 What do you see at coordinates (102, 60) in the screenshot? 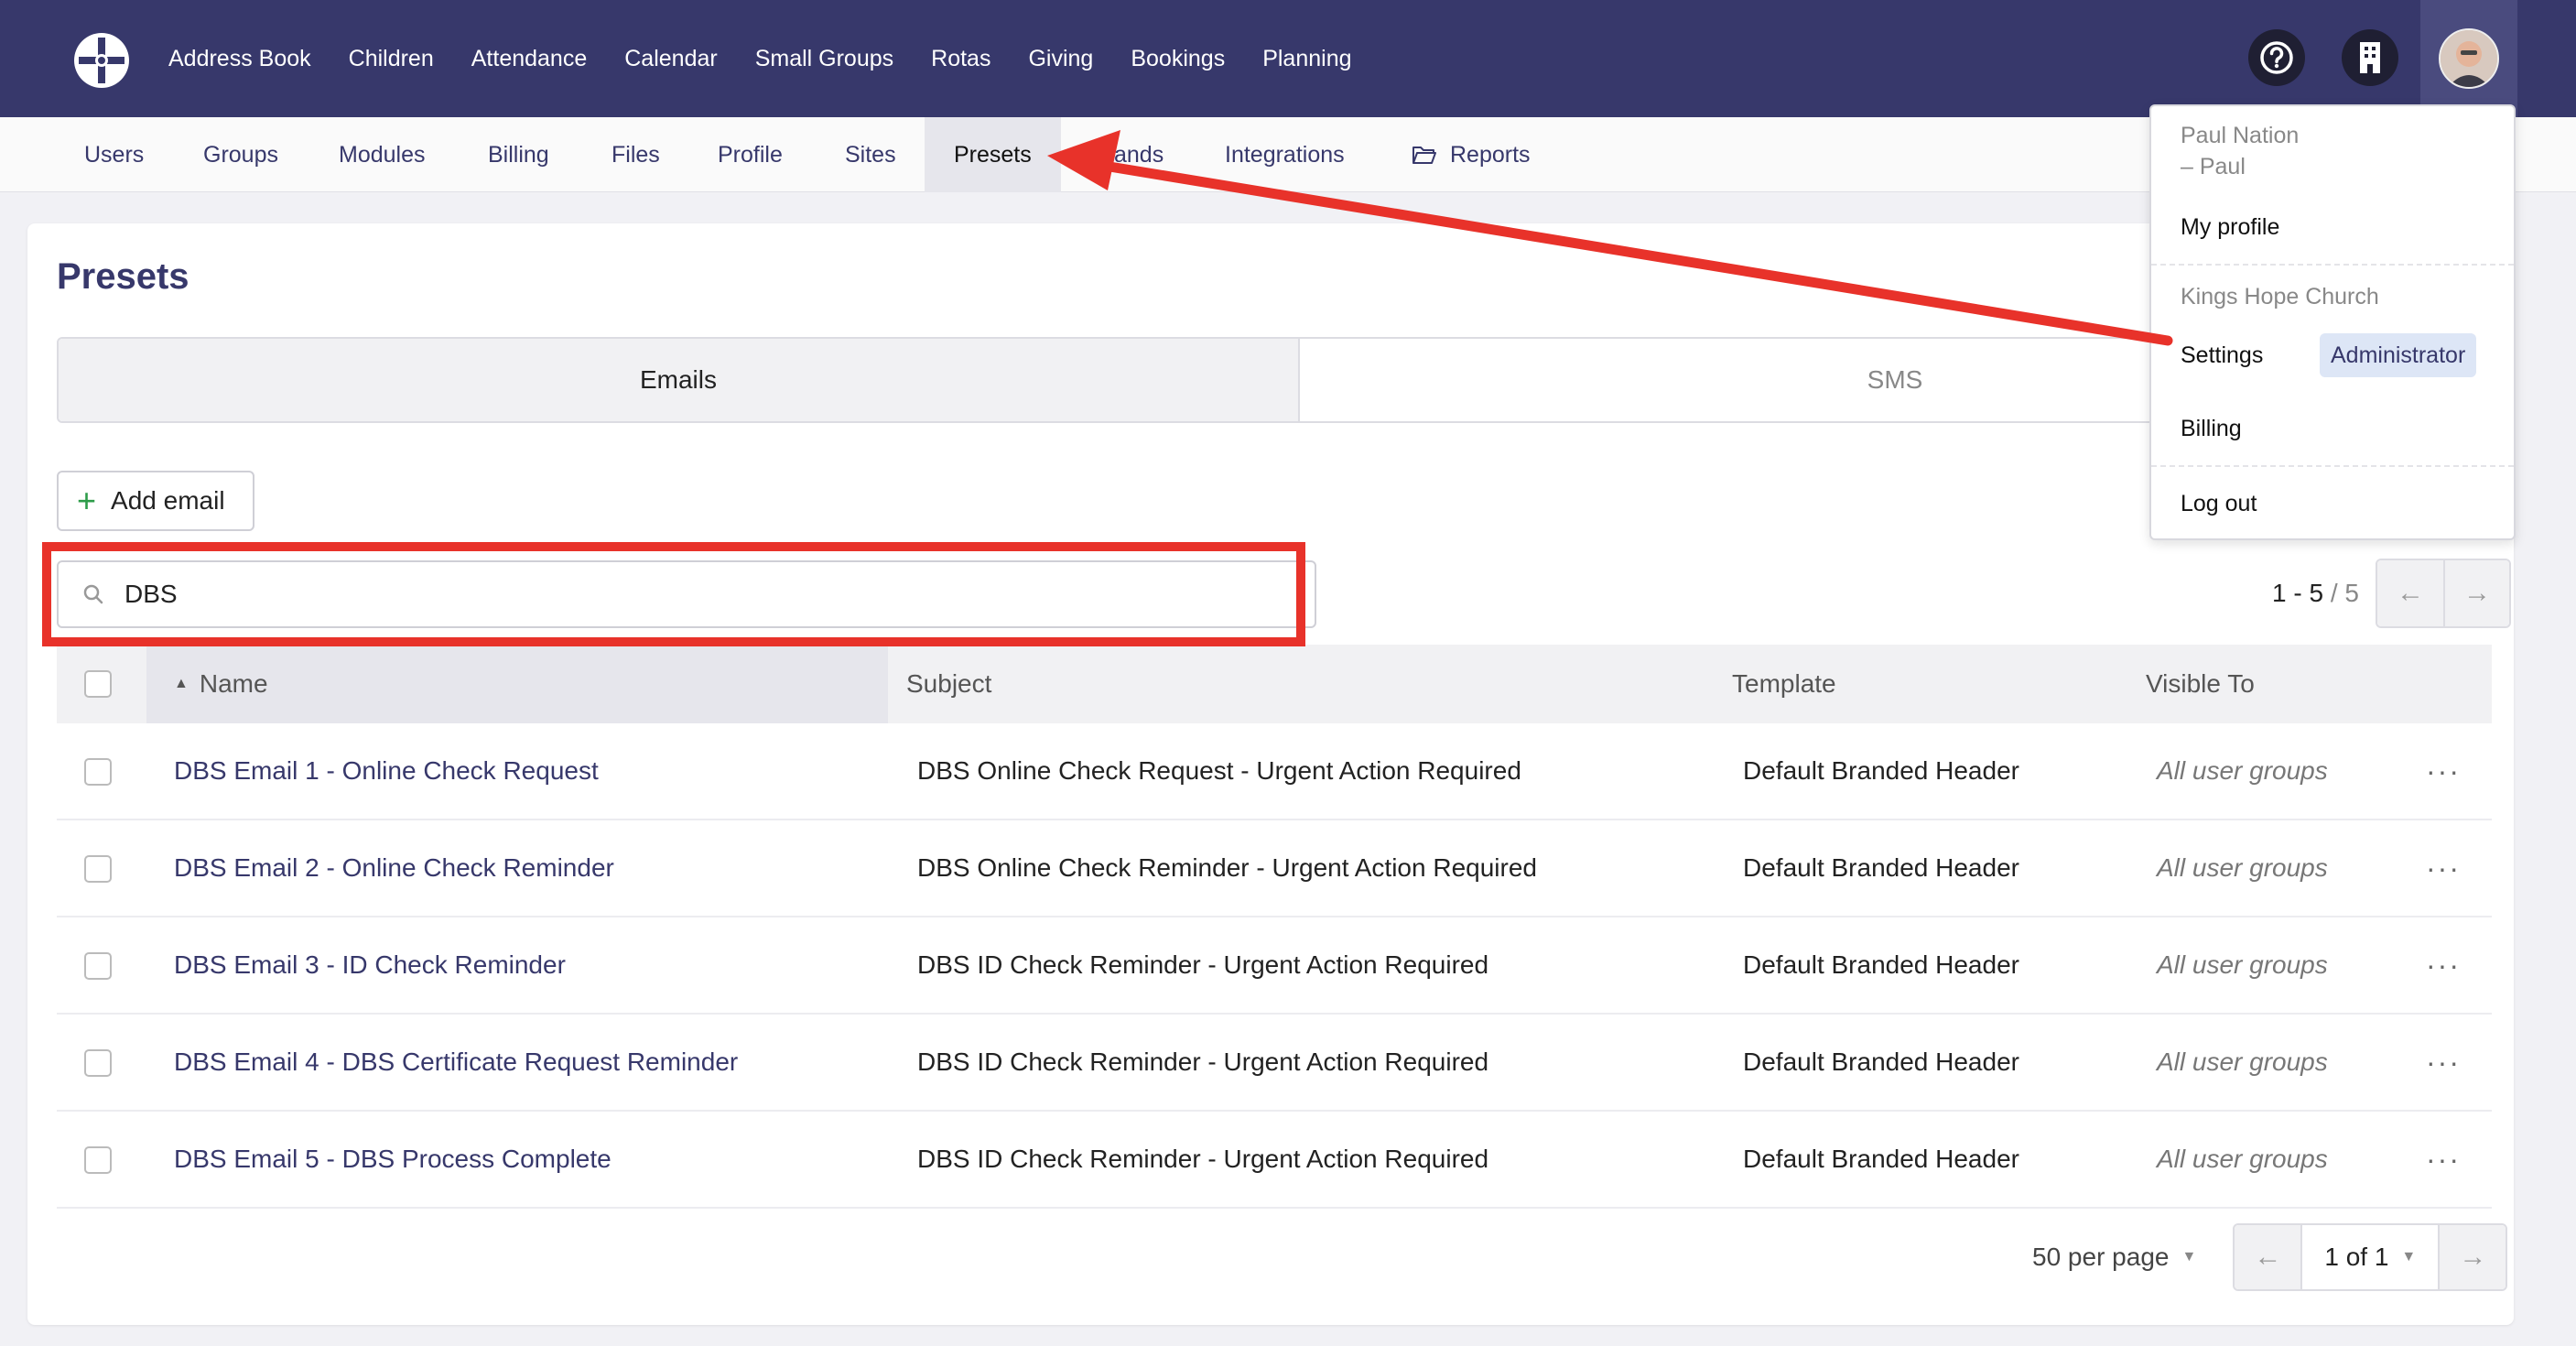
I see `church-logo-icon` at bounding box center [102, 60].